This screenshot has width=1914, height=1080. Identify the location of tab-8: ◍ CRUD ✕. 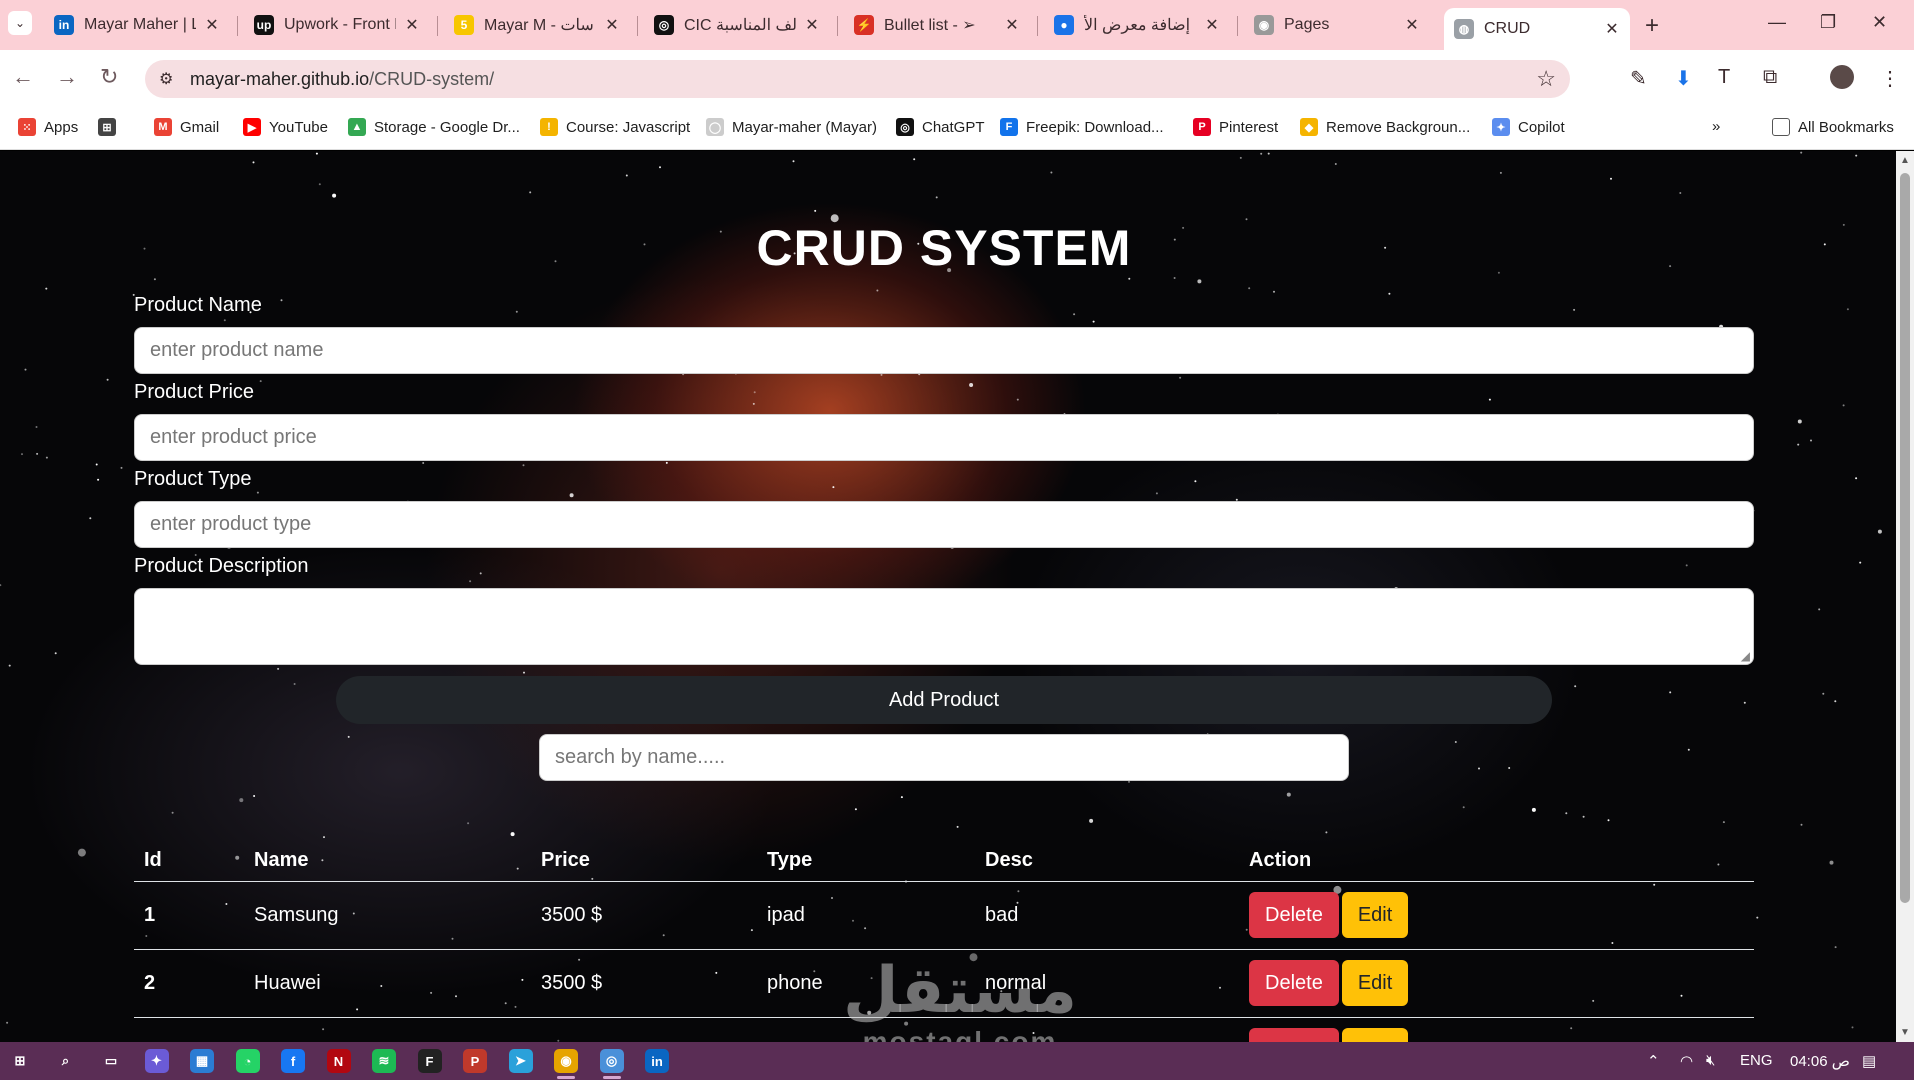
(1537, 29).